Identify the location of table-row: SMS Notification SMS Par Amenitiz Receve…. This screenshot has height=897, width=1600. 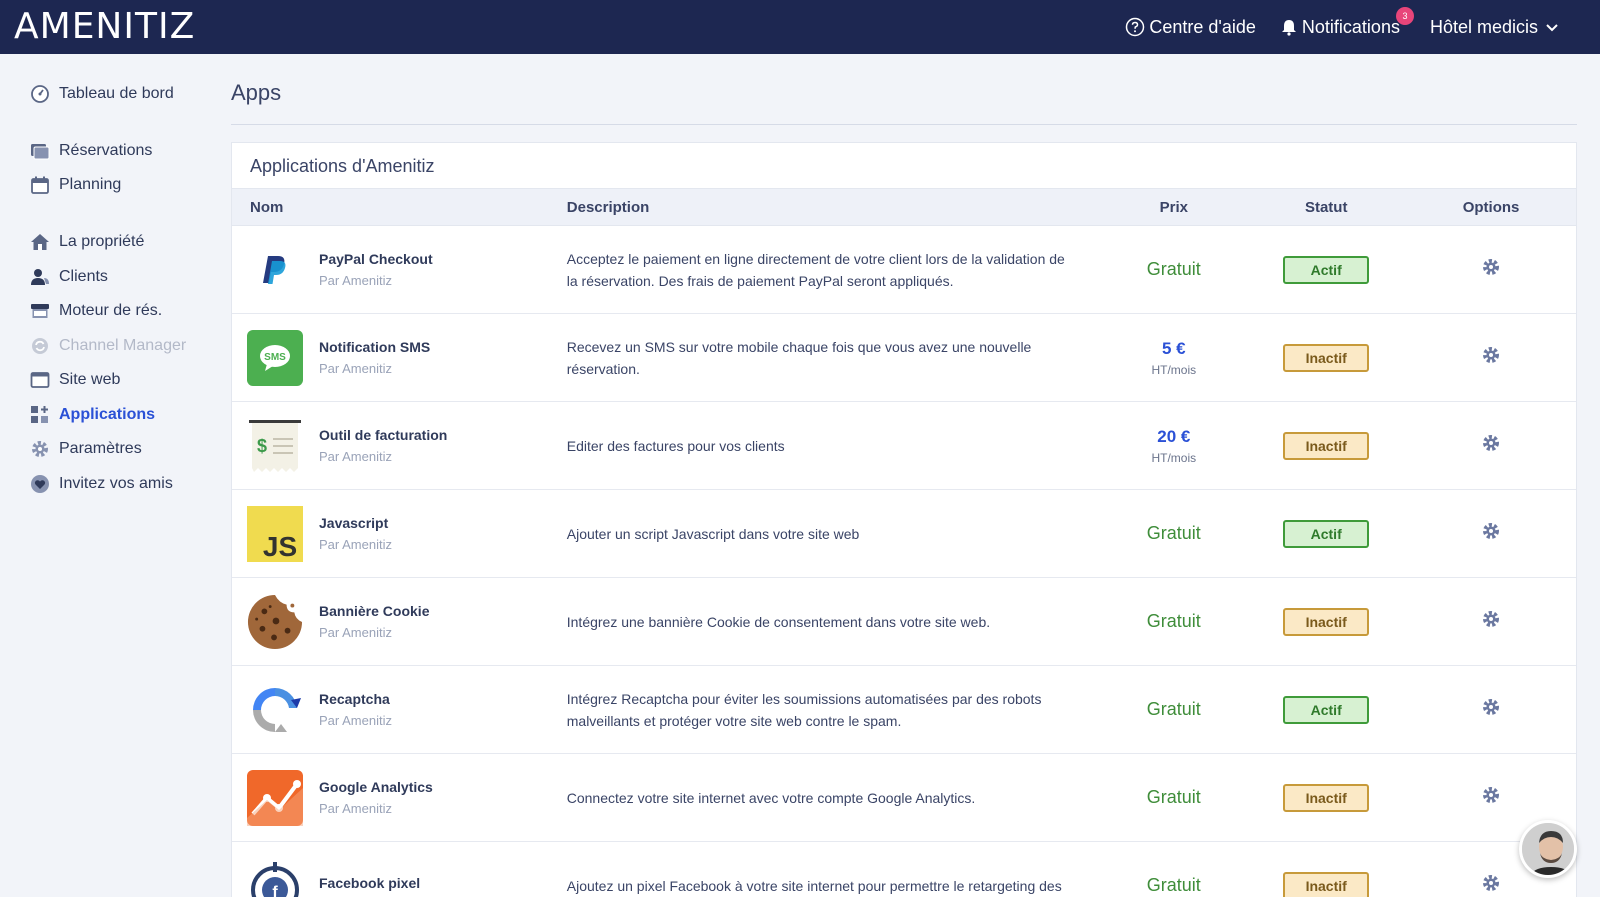
(904, 358).